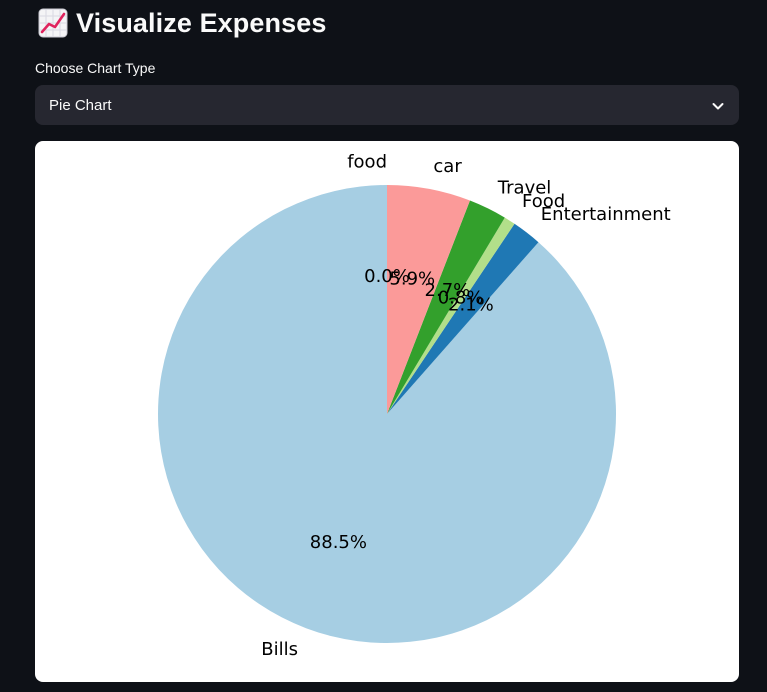 The width and height of the screenshot is (767, 692). I want to click on slice-label-4: car, so click(447, 166).